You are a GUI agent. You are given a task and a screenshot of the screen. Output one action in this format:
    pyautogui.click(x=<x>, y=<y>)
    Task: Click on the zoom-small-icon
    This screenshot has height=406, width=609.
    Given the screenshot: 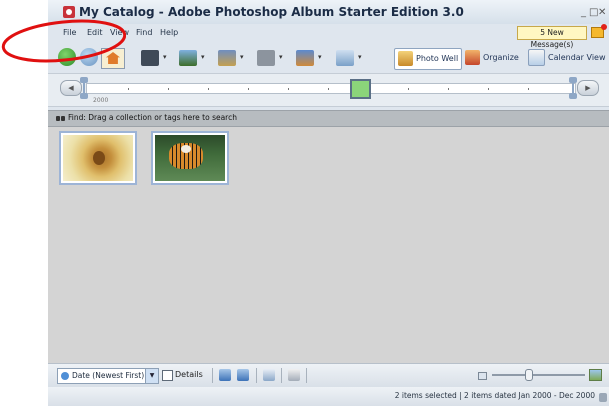 What is the action you would take?
    pyautogui.click(x=482, y=376)
    